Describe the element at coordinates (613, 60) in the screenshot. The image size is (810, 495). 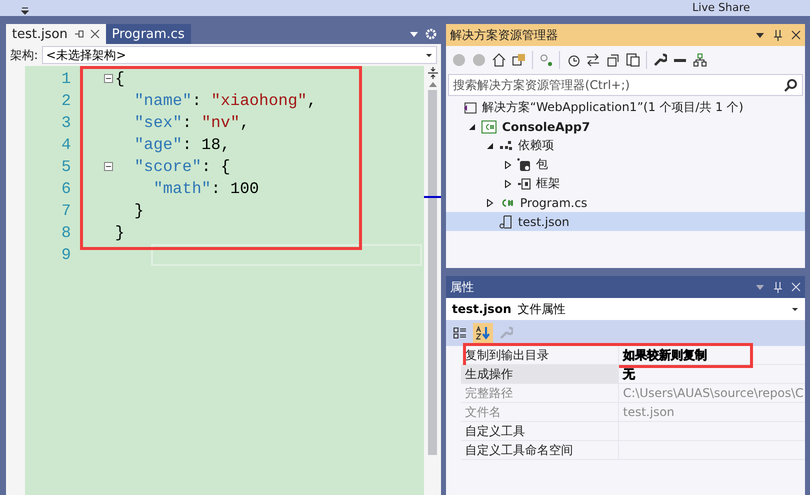
I see `collapse-all-icon` at that location.